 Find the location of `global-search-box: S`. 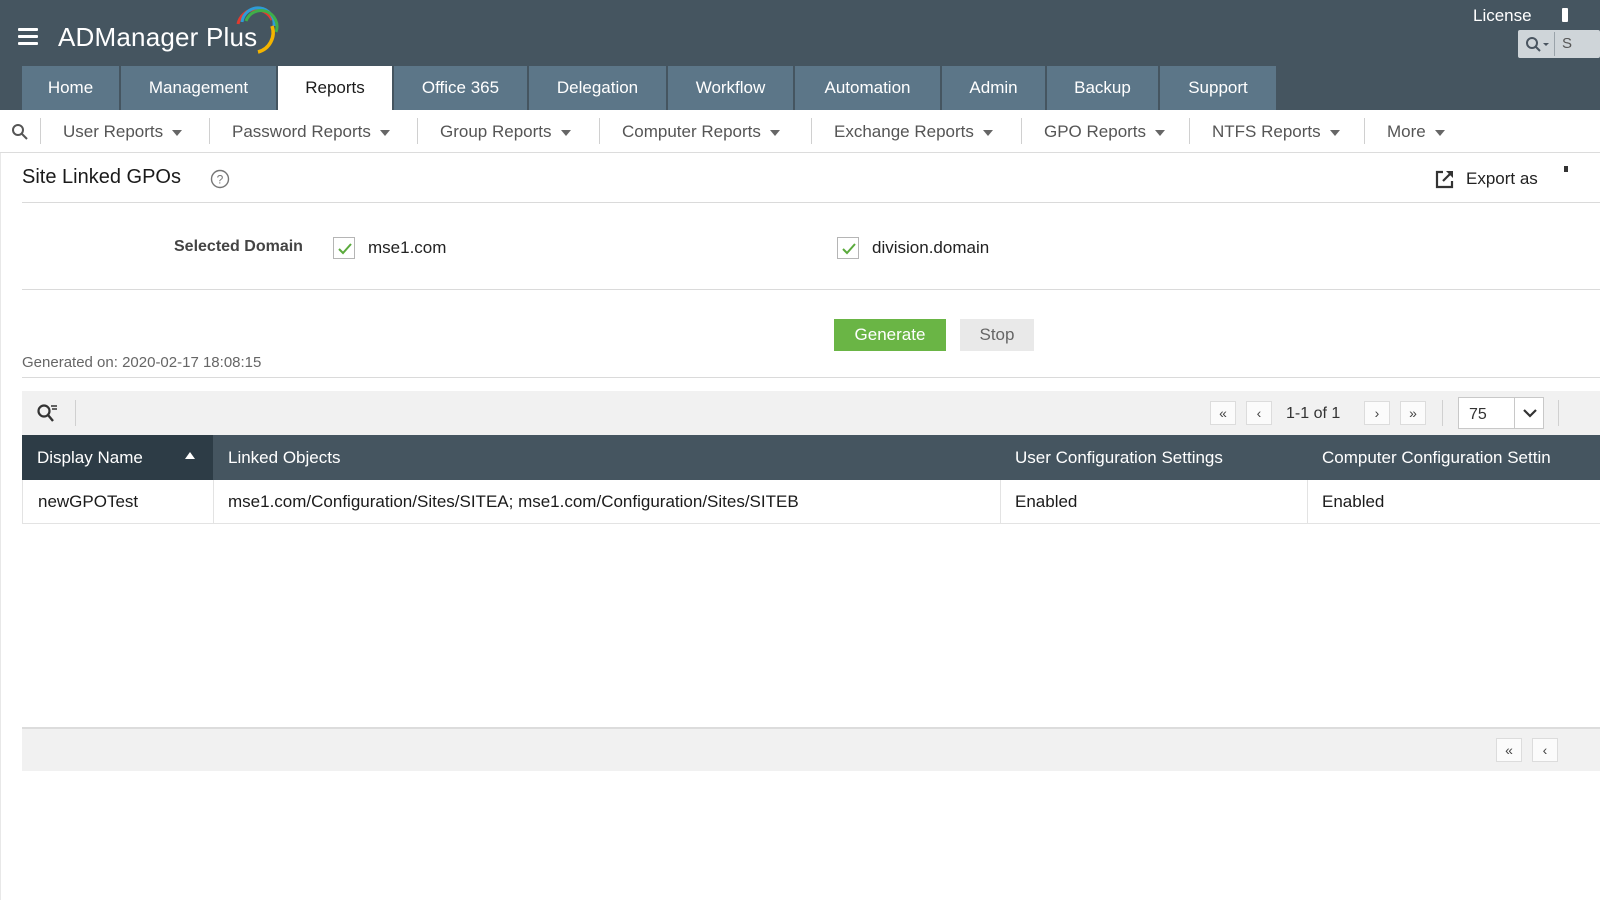

global-search-box: S is located at coordinates (1559, 44).